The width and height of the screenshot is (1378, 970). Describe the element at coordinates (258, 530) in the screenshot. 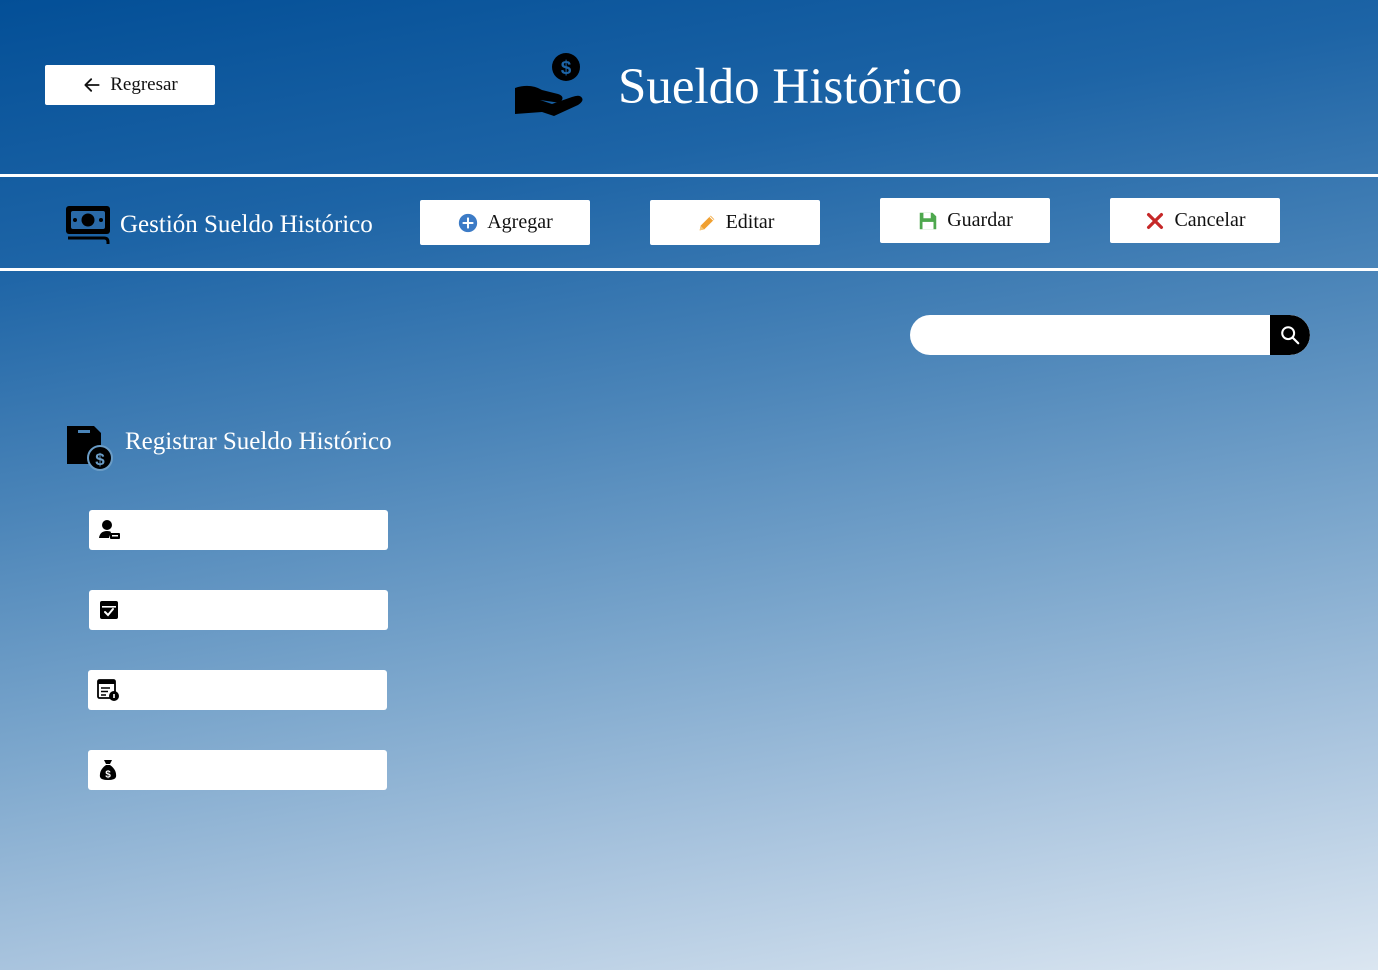

I see `employee-input` at that location.